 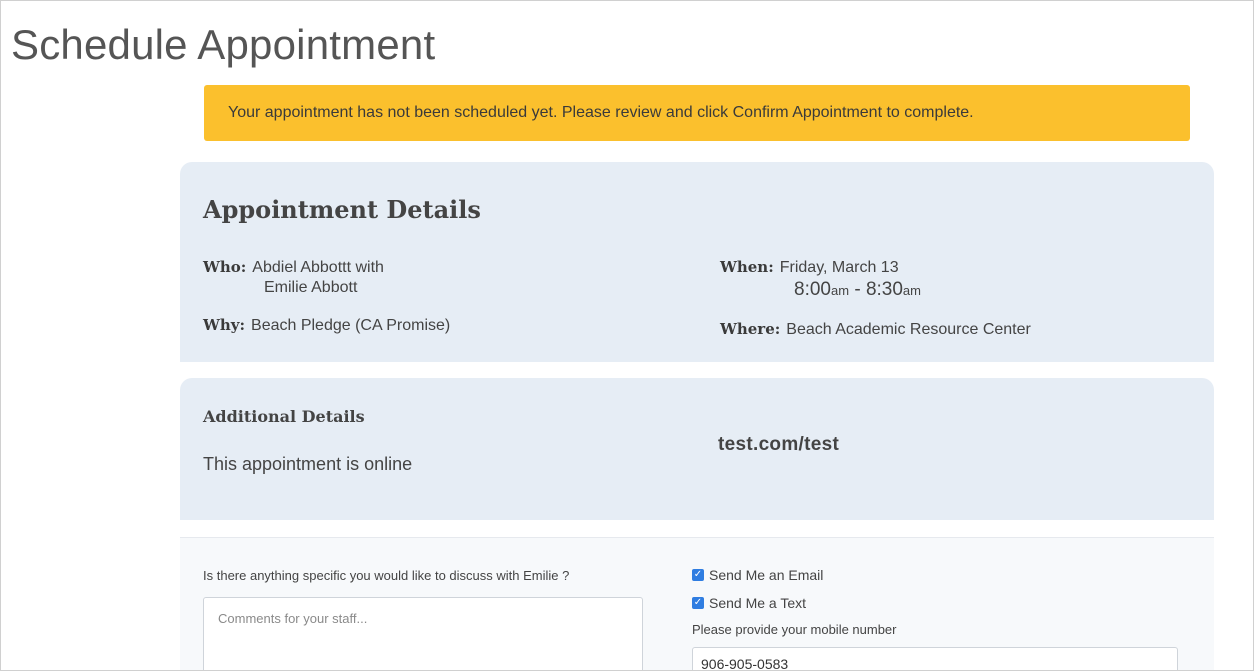 What do you see at coordinates (908, 329) in the screenshot?
I see `where-value: Beach Academic Resource Center` at bounding box center [908, 329].